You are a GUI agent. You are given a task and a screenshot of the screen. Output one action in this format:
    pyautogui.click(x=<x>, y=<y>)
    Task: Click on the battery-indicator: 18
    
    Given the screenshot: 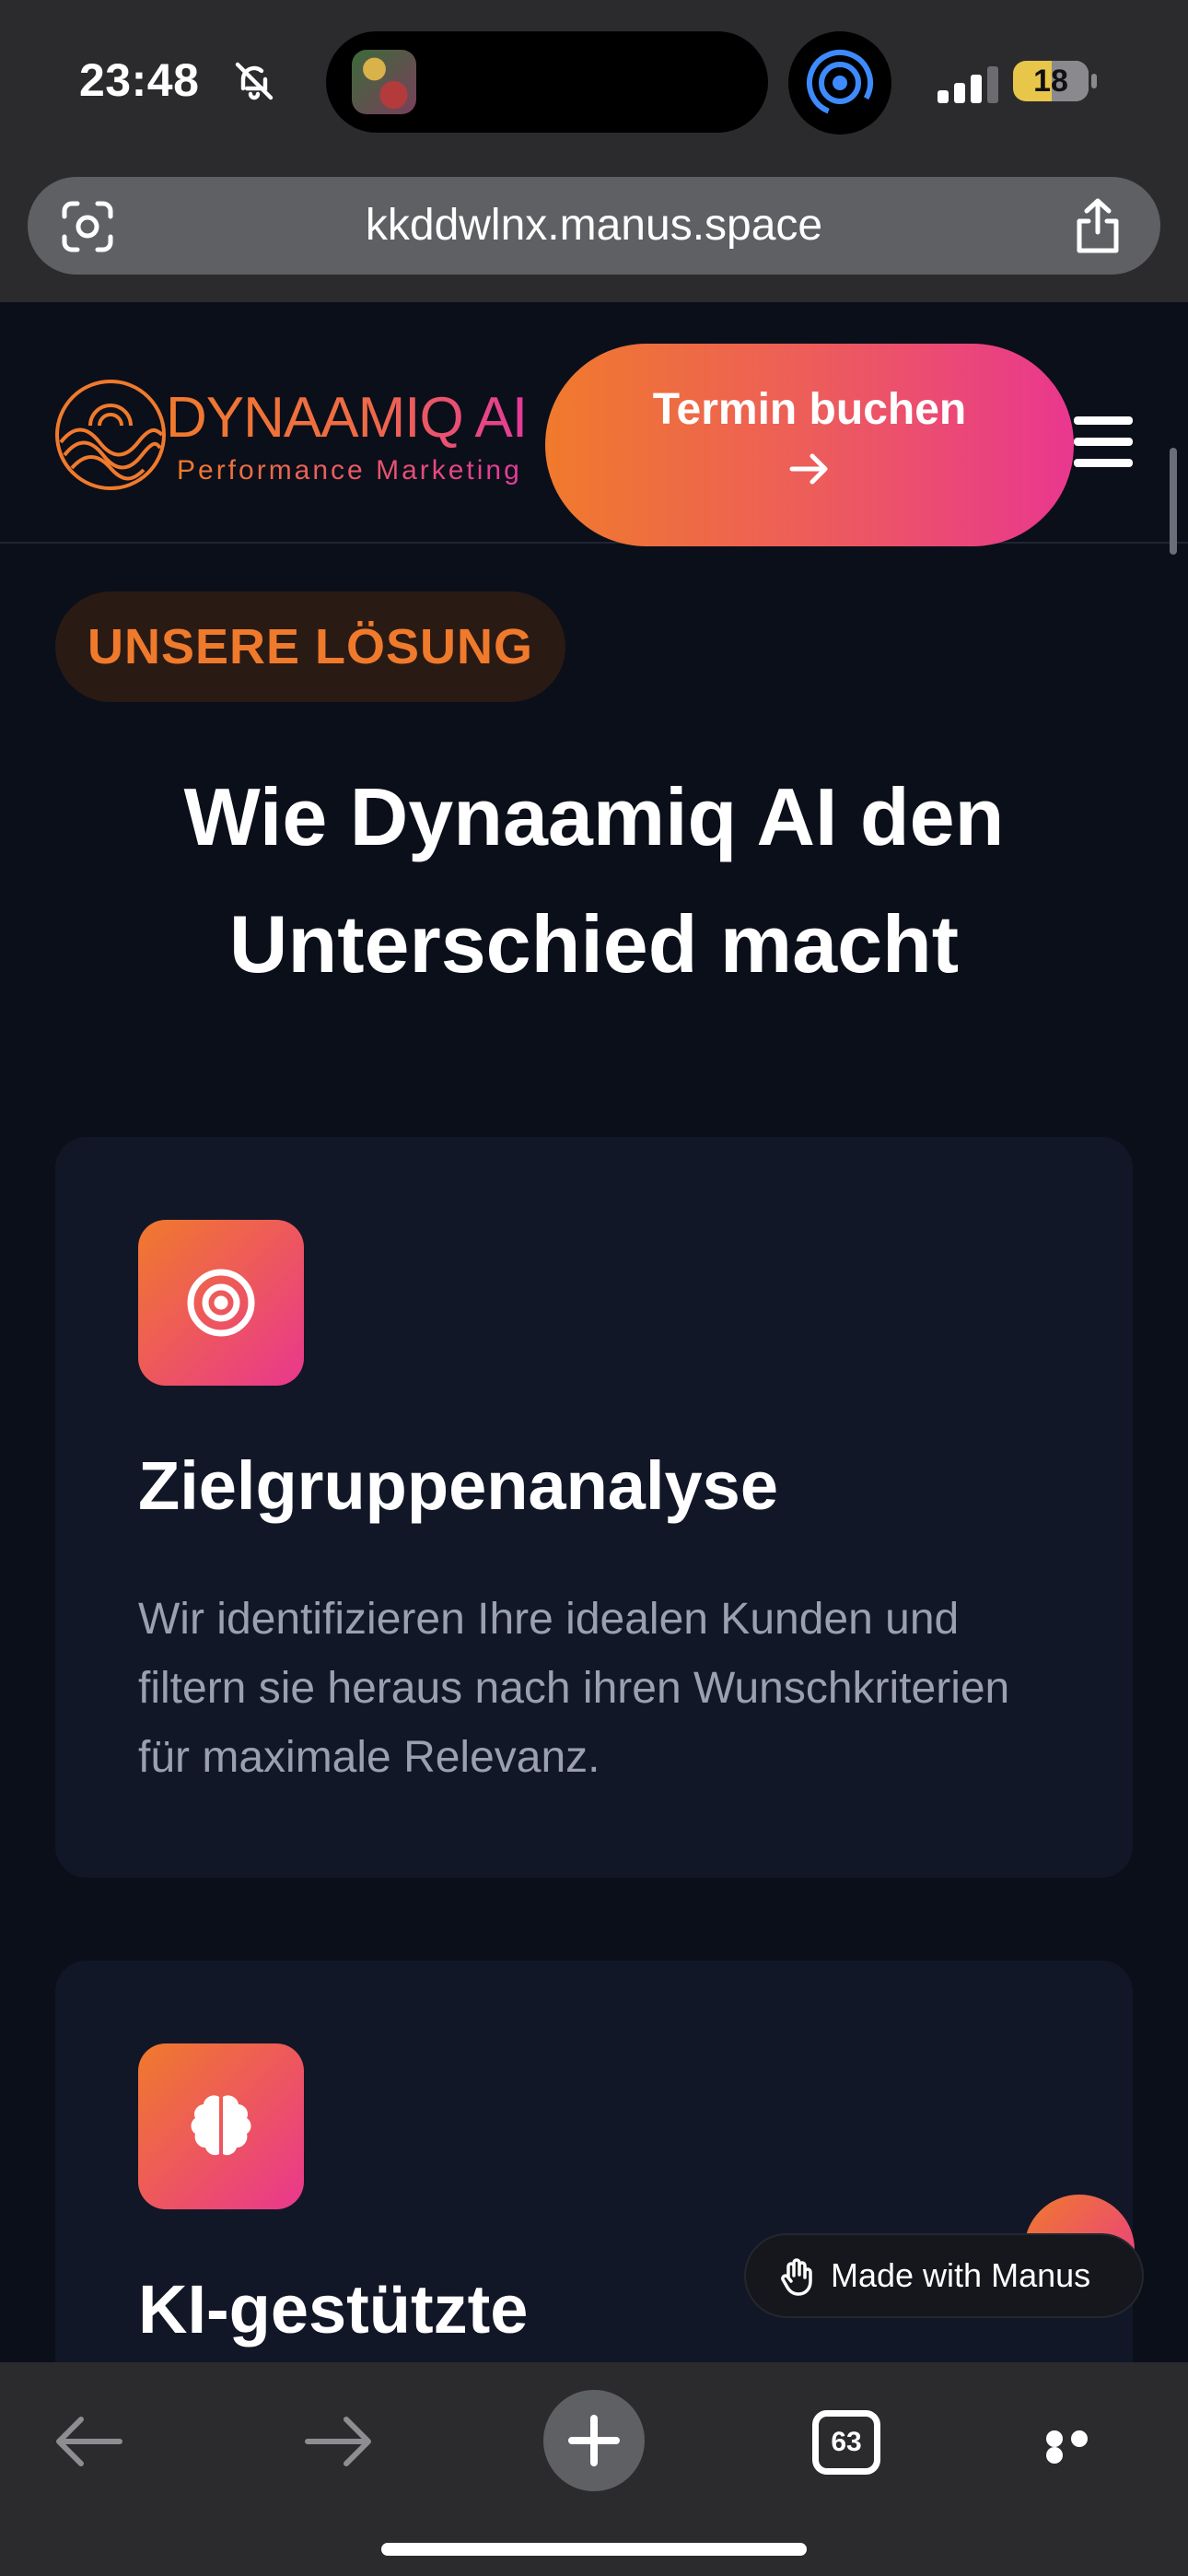 What is the action you would take?
    pyautogui.click(x=1051, y=81)
    